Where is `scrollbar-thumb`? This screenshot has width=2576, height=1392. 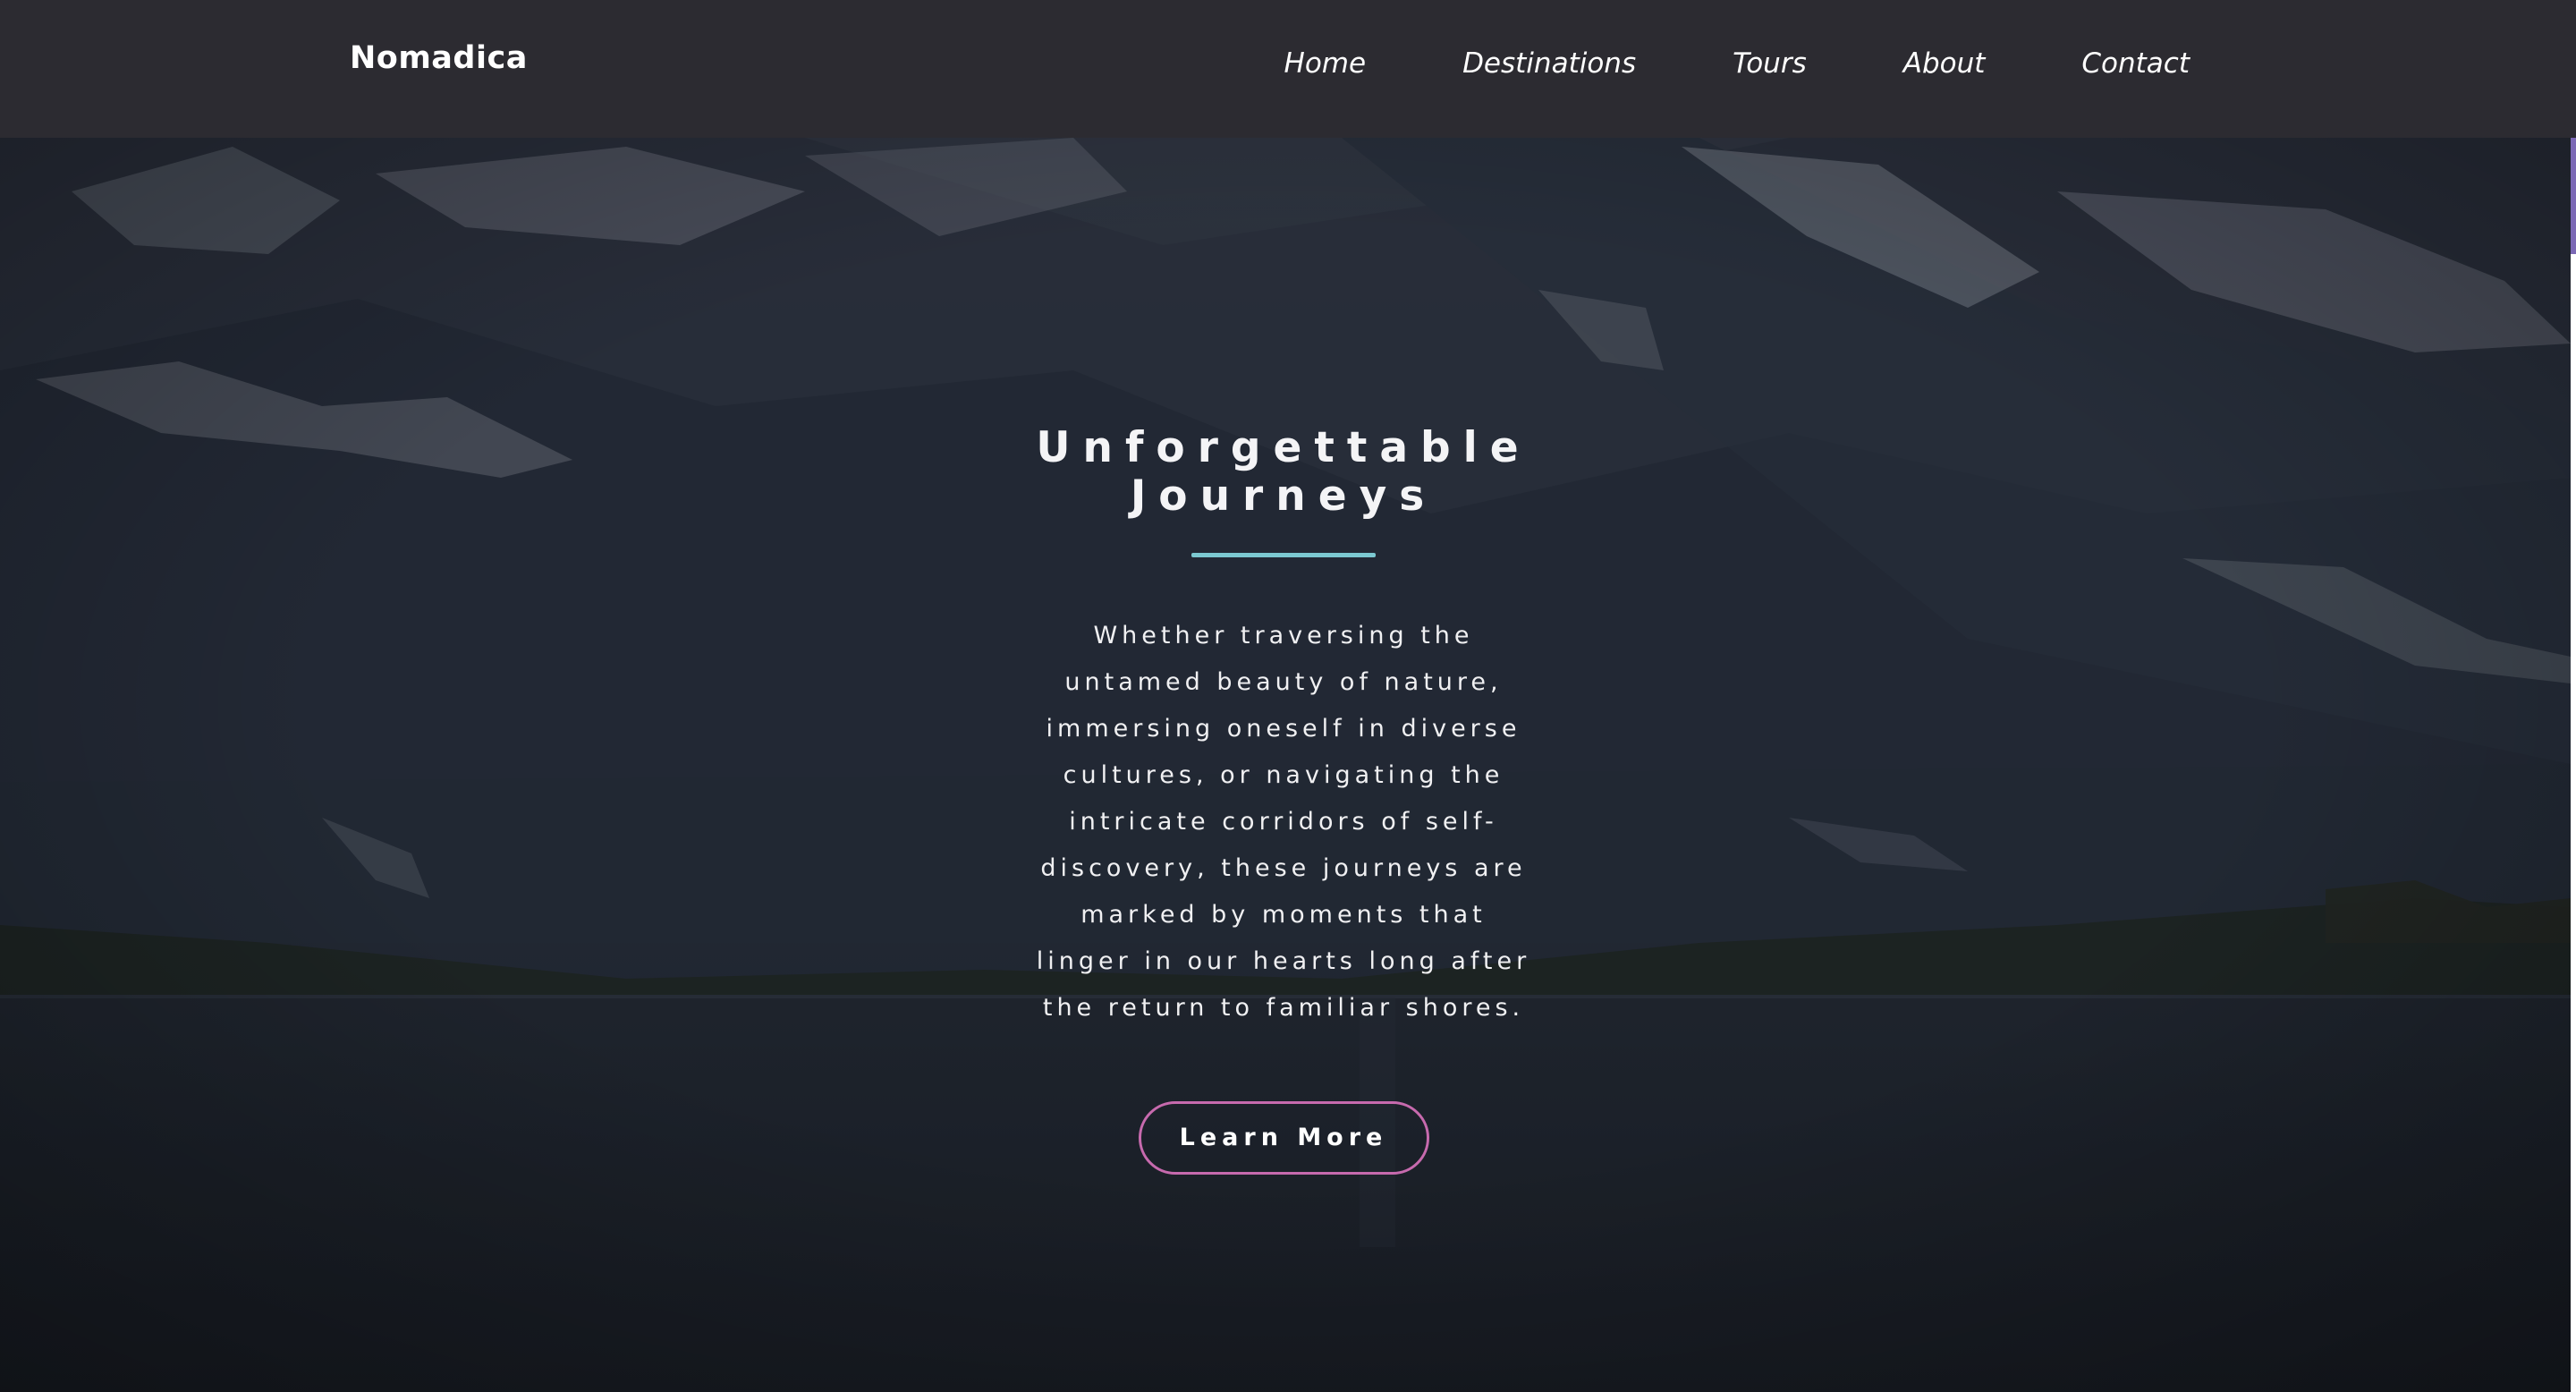
scrollbar-thumb is located at coordinates (2573, 196).